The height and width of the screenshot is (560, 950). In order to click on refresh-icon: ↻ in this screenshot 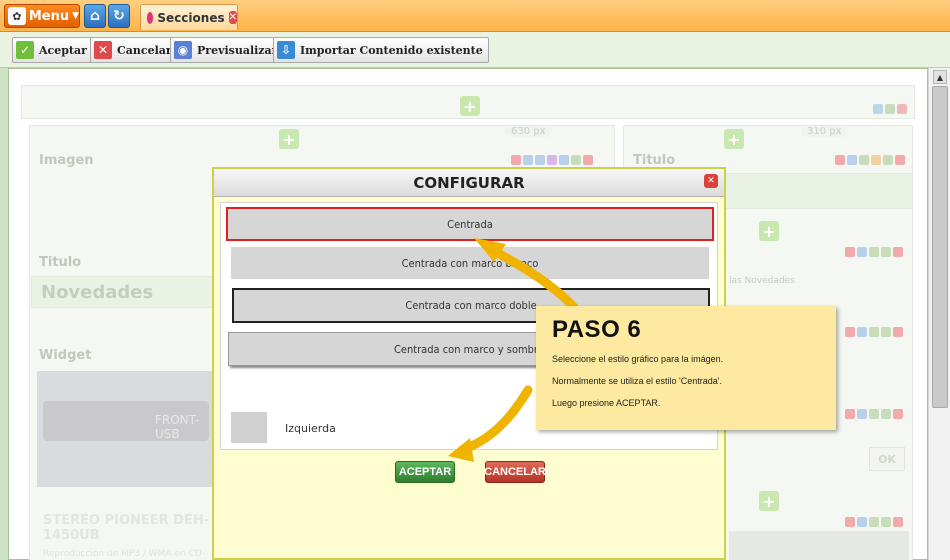, I will do `click(119, 16)`.